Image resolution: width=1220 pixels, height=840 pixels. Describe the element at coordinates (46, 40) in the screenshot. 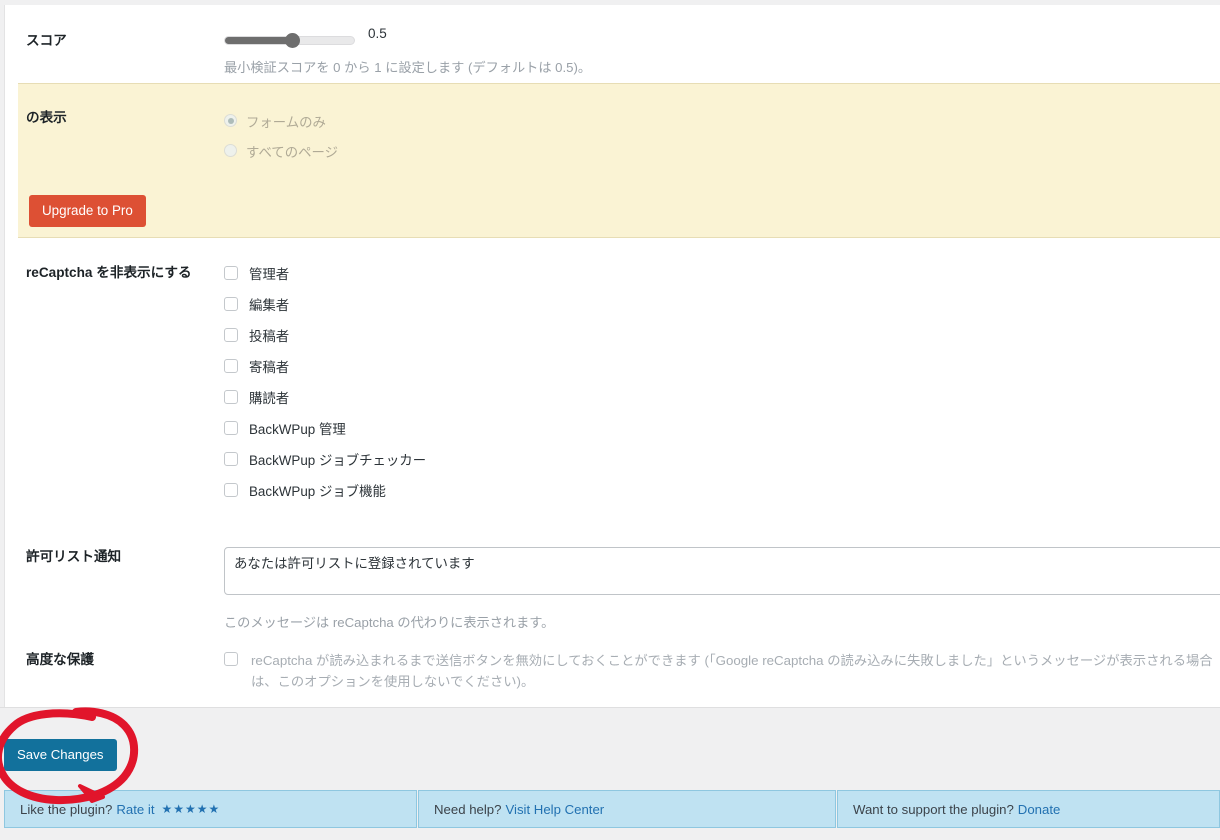

I see `score-label: スコア` at that location.